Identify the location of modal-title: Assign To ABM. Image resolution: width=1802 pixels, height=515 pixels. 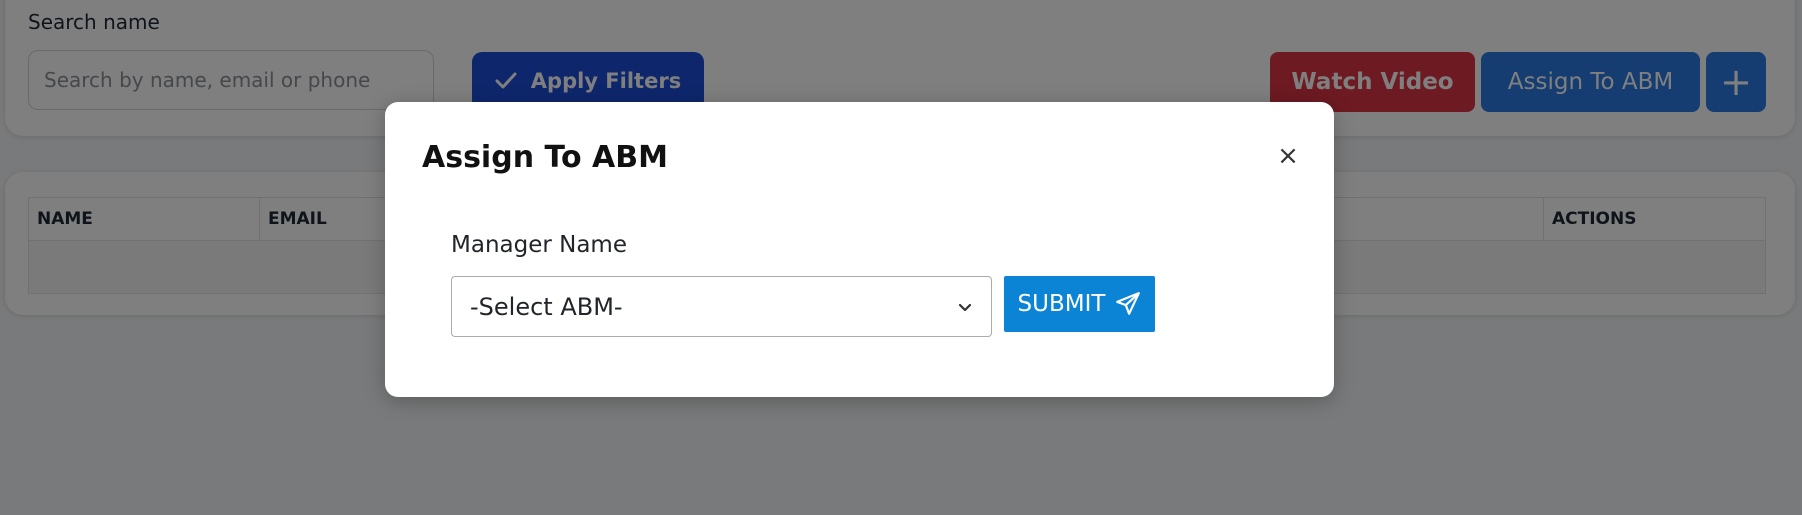
(545, 157).